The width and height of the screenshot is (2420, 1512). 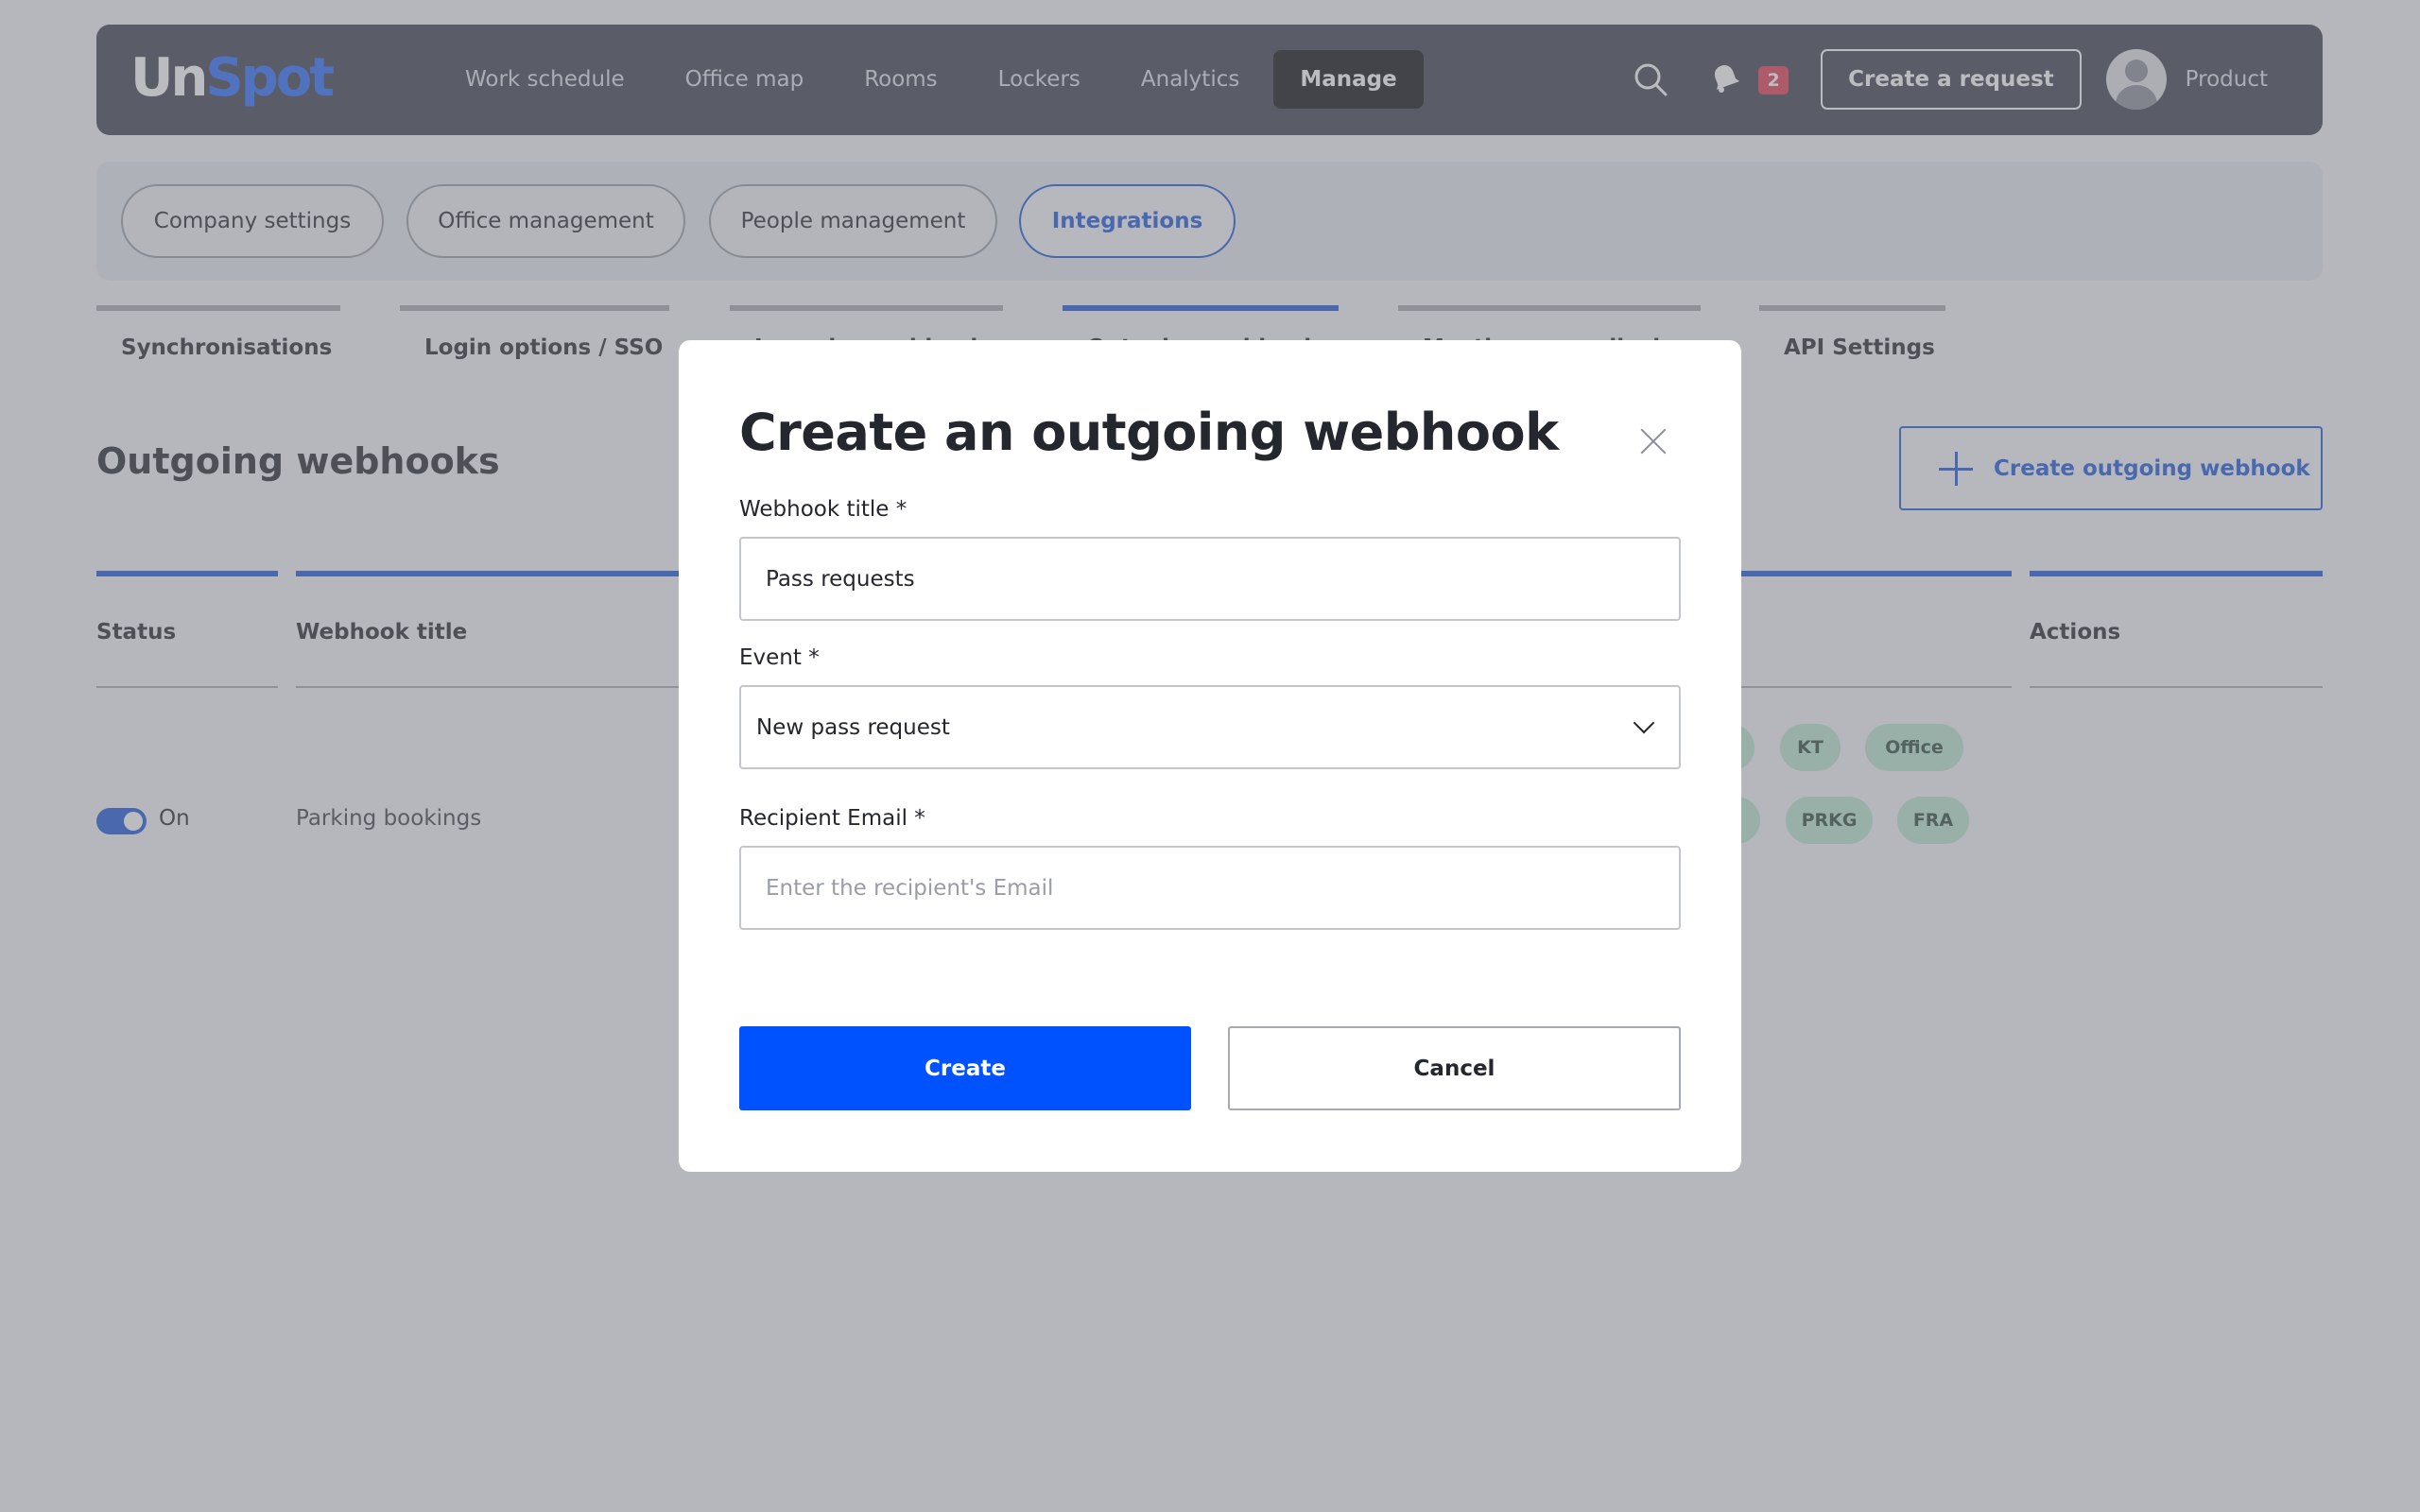 I want to click on cancel-button: Cancel, so click(x=1454, y=1068).